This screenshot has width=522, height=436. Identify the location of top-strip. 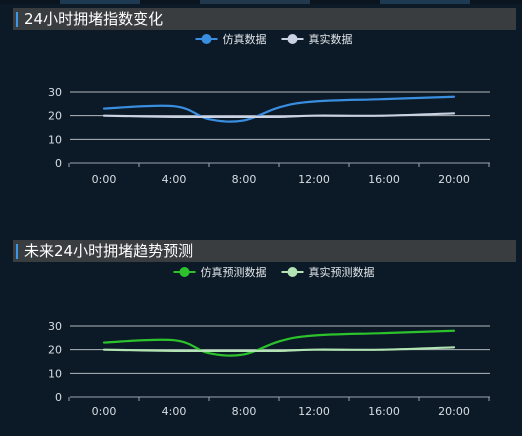
(261, 2).